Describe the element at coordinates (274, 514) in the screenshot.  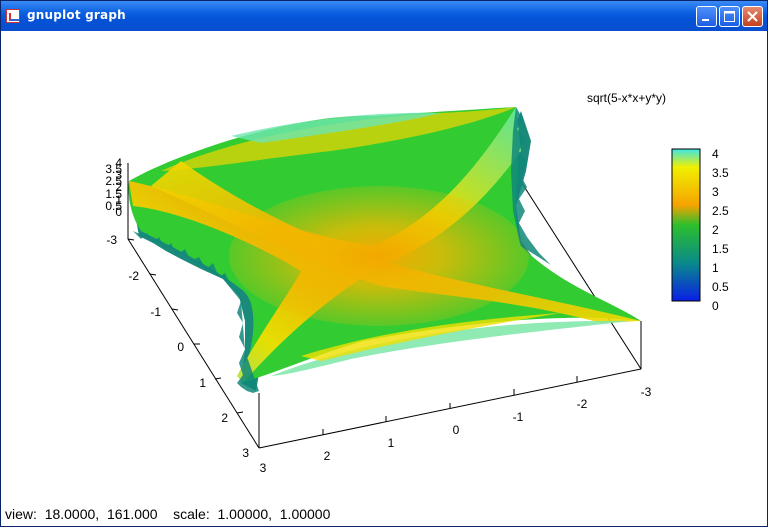
I see `scale-values: 1.00000, 1.00000` at that location.